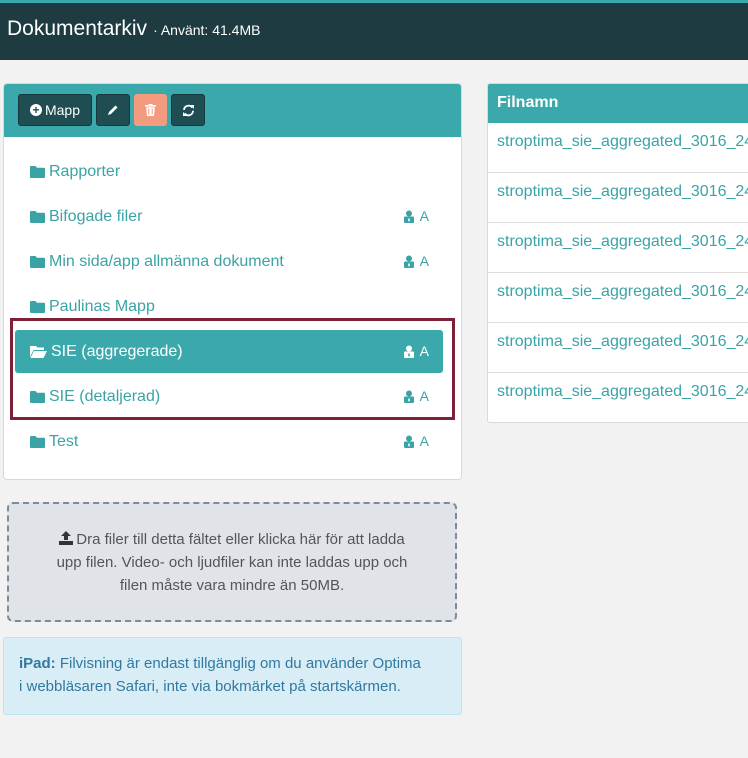 Image resolution: width=748 pixels, height=758 pixels. What do you see at coordinates (232, 110) in the screenshot?
I see `folder-toolbar: + Mapp` at bounding box center [232, 110].